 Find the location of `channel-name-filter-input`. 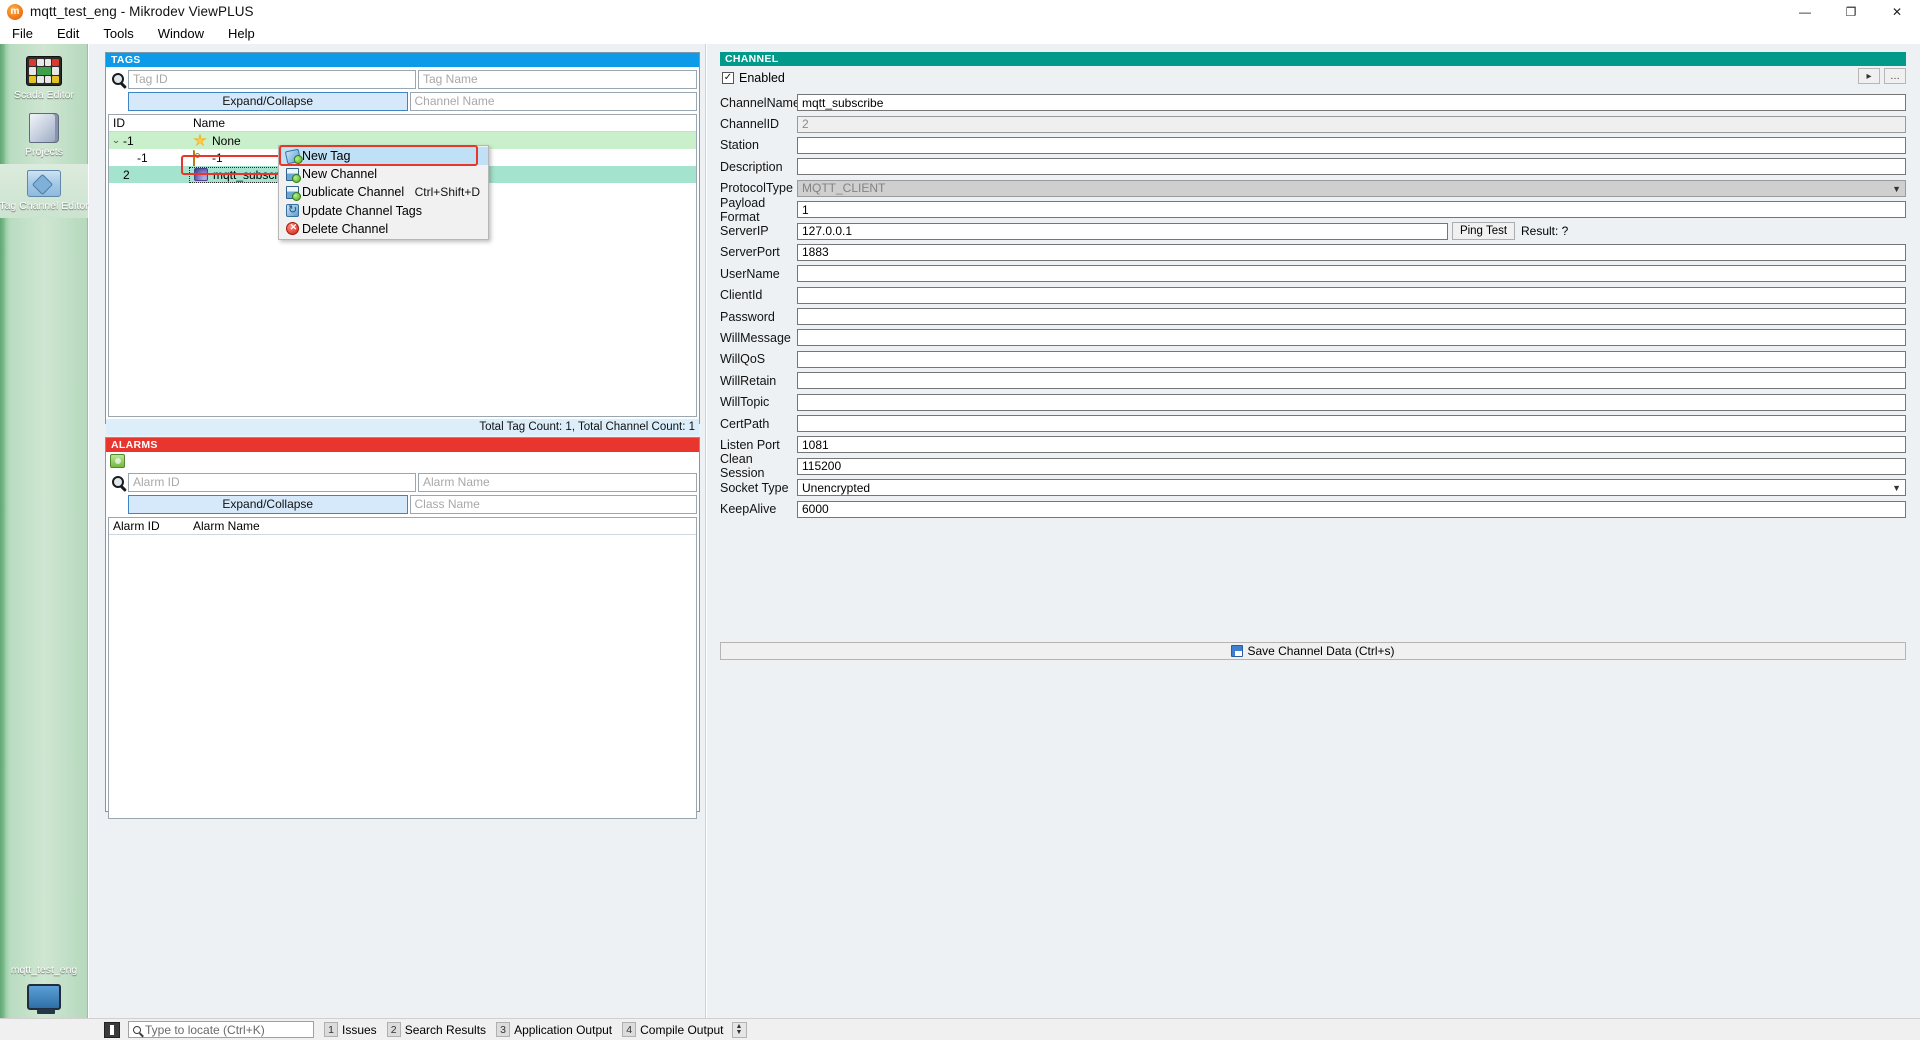

channel-name-filter-input is located at coordinates (553, 101).